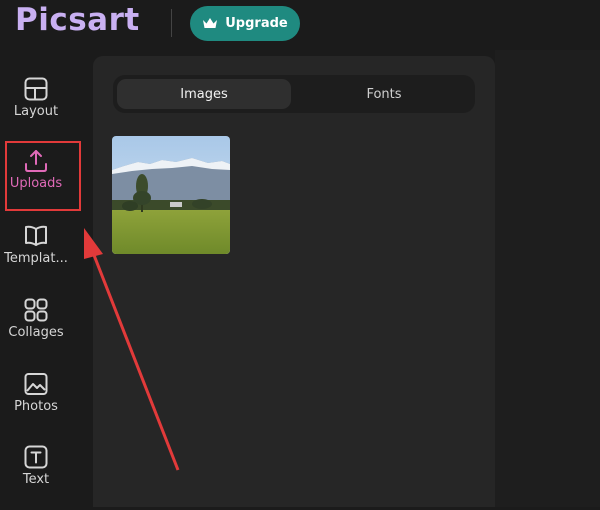 This screenshot has height=510, width=600. I want to click on top-bar: Picsart Upgrade, so click(300, 25).